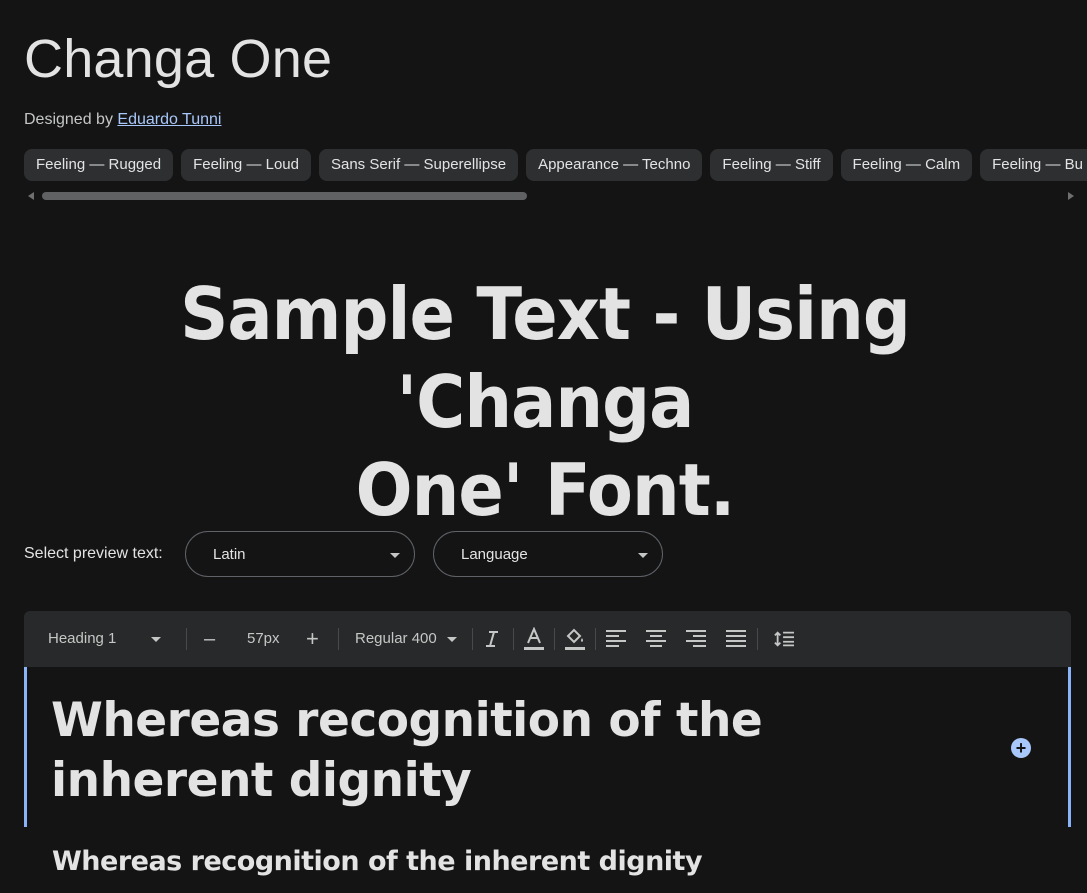 The width and height of the screenshot is (1087, 893). What do you see at coordinates (548, 554) in the screenshot?
I see `language-select: Language` at bounding box center [548, 554].